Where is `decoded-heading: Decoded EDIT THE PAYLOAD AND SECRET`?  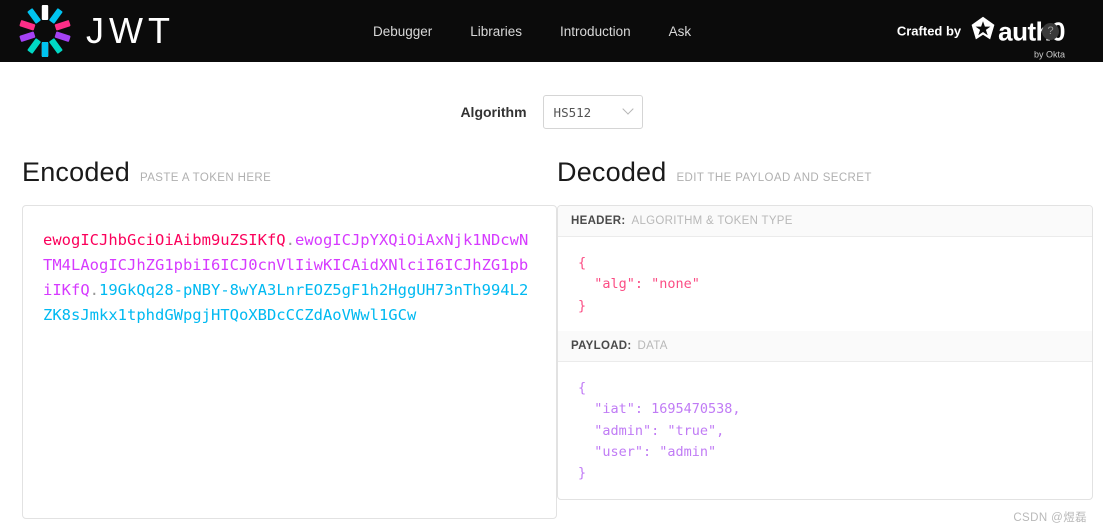 decoded-heading: Decoded EDIT THE PAYLOAD AND SECRET is located at coordinates (825, 172).